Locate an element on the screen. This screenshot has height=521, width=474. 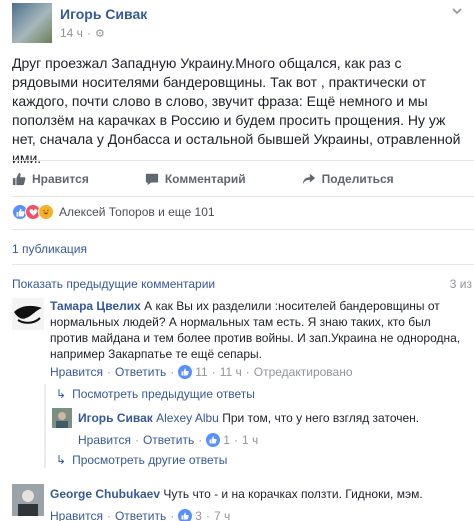
share-button: Поделиться is located at coordinates (348, 179).